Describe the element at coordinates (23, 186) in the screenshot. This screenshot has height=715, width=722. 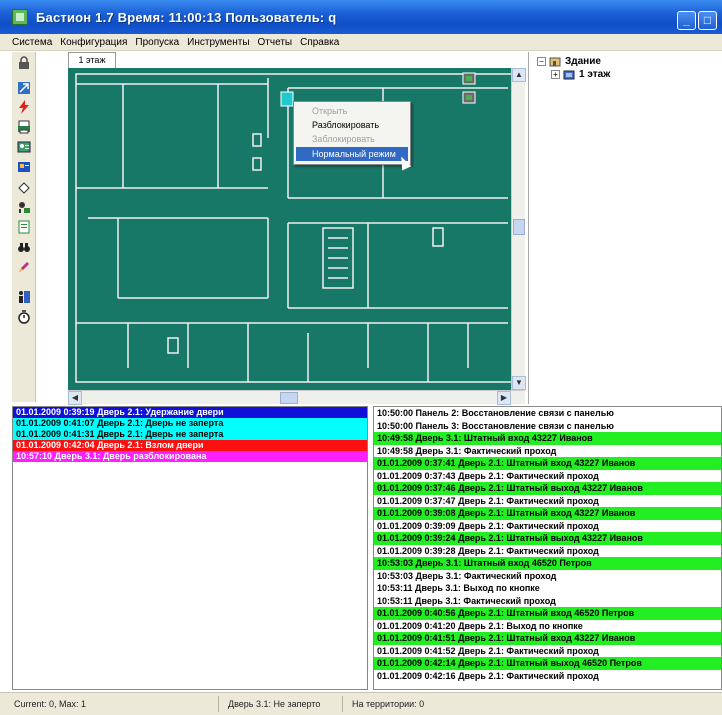
I see `eraser-icon` at that location.